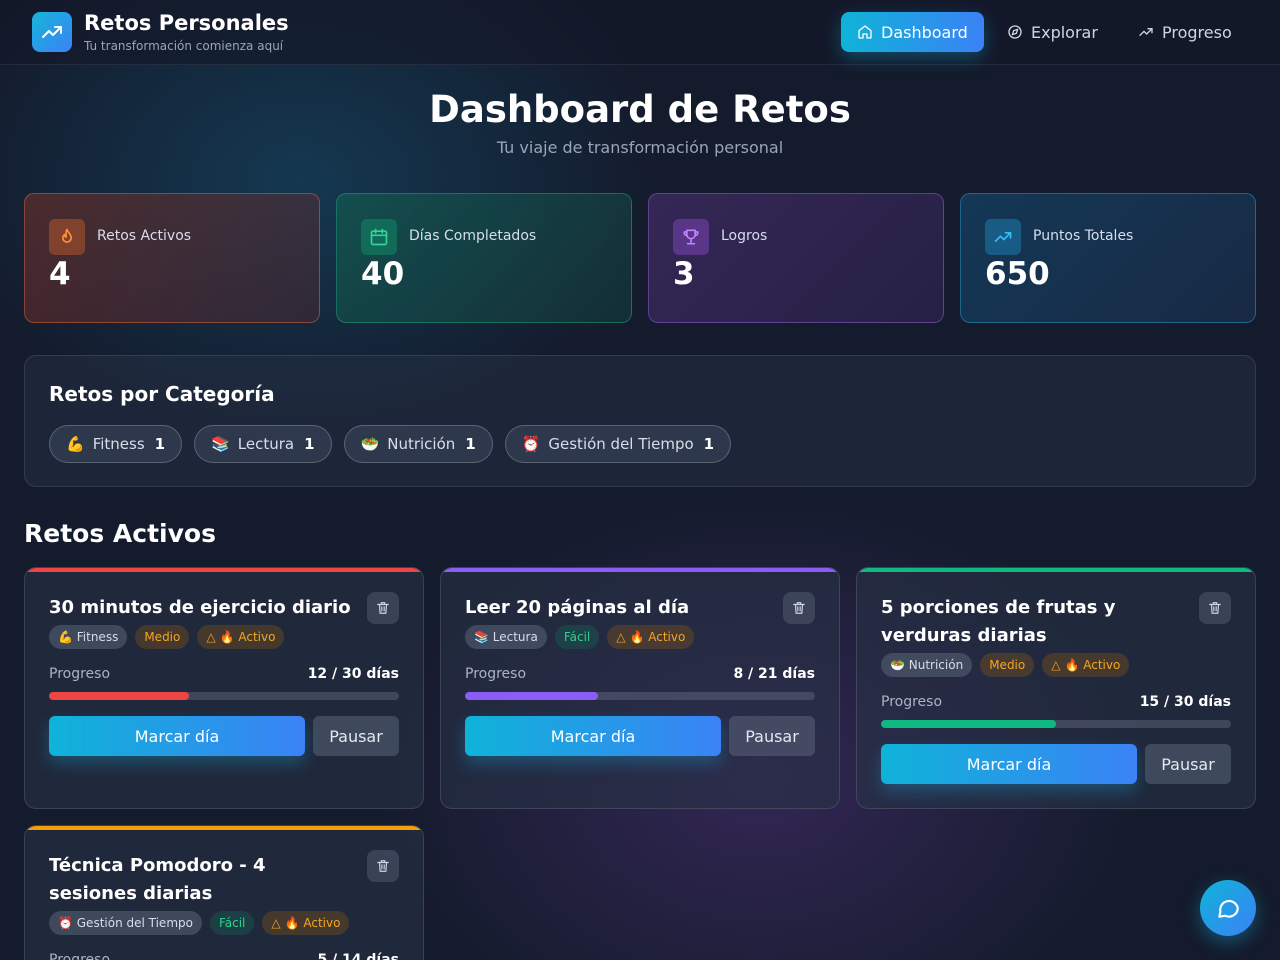  Describe the element at coordinates (75, 444) in the screenshot. I see `category-emoji: 💪` at that location.